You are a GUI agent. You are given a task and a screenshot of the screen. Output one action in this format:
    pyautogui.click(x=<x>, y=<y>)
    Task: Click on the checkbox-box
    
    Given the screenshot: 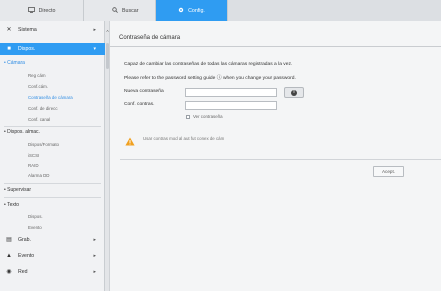 What is the action you would take?
    pyautogui.click(x=188, y=116)
    